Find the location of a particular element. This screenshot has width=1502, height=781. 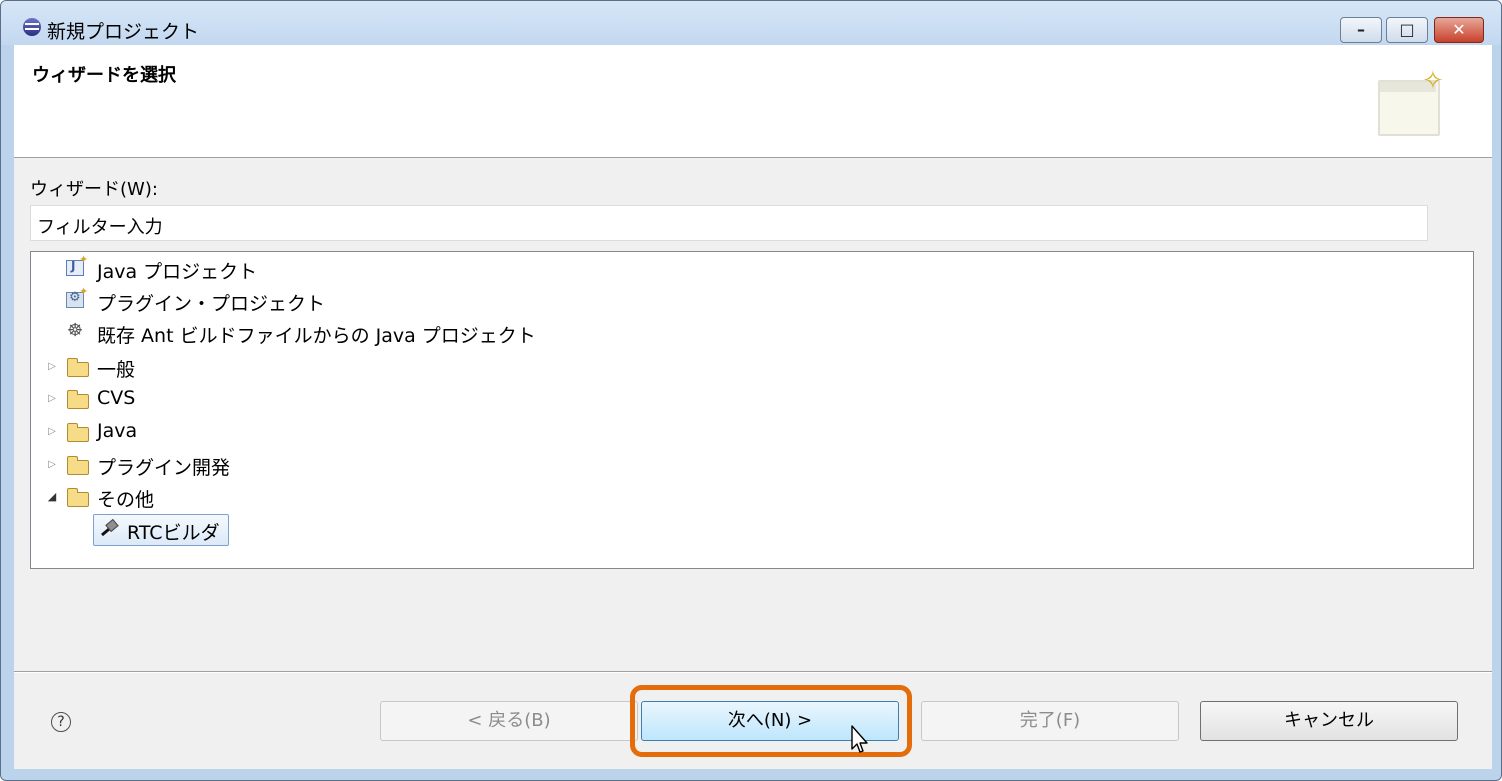

ant-icon: ☸ is located at coordinates (75, 330).